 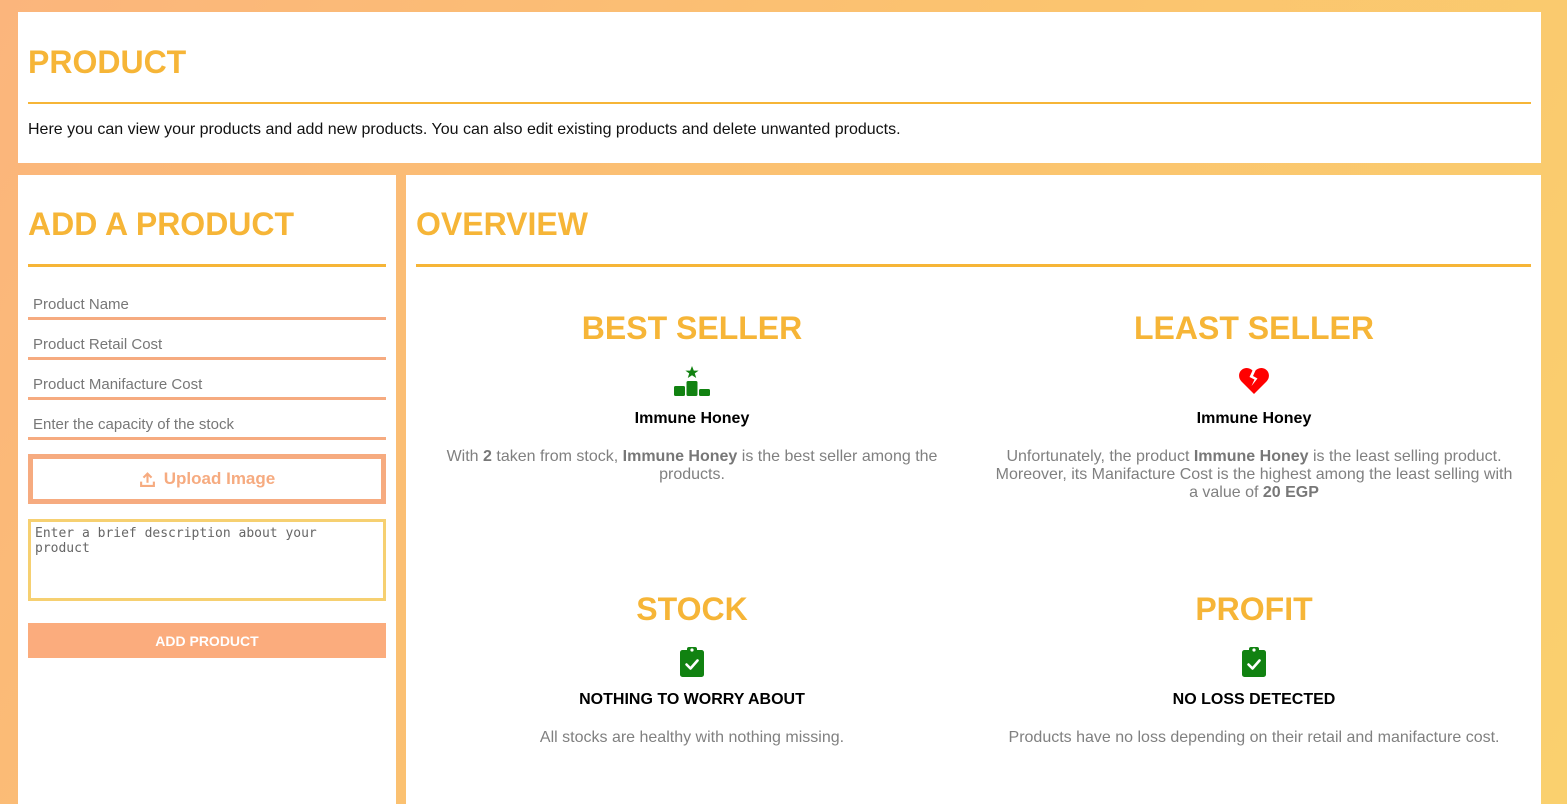 What do you see at coordinates (692, 609) in the screenshot?
I see `stock-heading: STOCK` at bounding box center [692, 609].